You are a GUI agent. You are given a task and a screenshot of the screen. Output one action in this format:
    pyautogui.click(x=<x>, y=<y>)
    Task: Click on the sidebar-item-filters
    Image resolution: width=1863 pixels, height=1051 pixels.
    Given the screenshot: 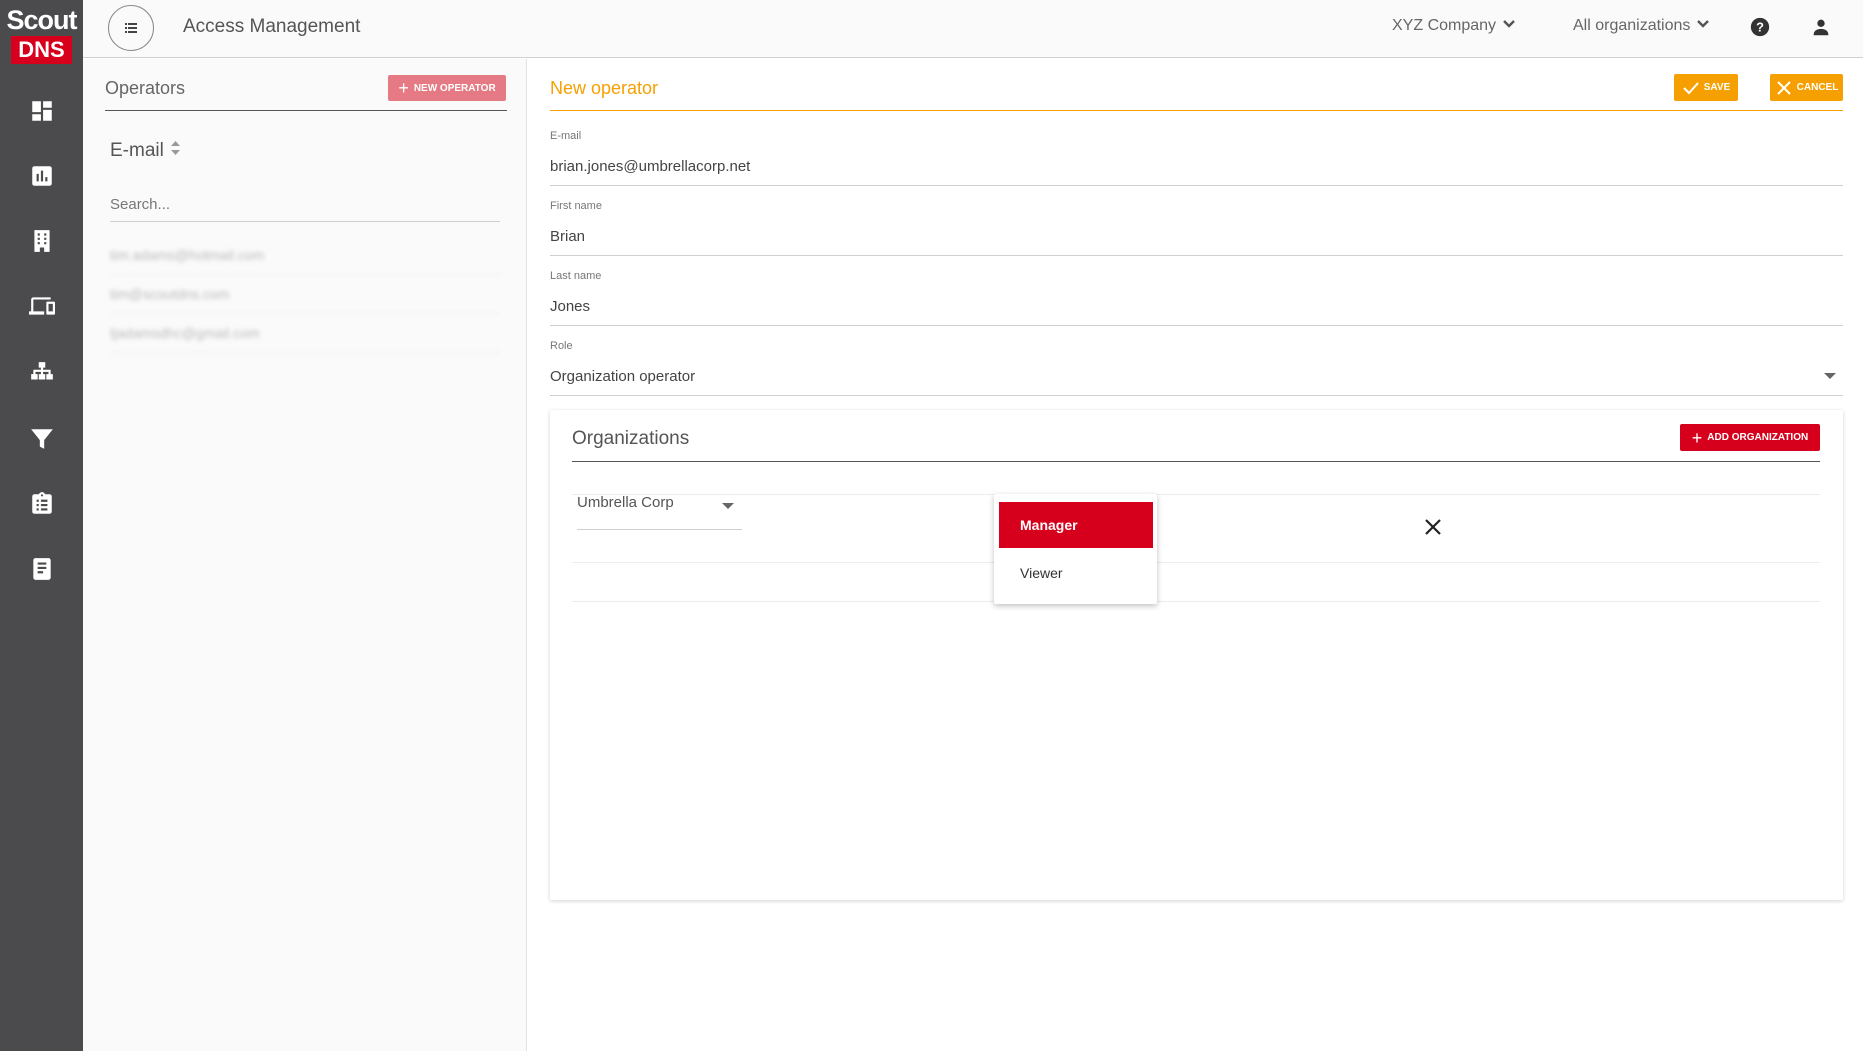 What is the action you would take?
    pyautogui.click(x=41, y=439)
    